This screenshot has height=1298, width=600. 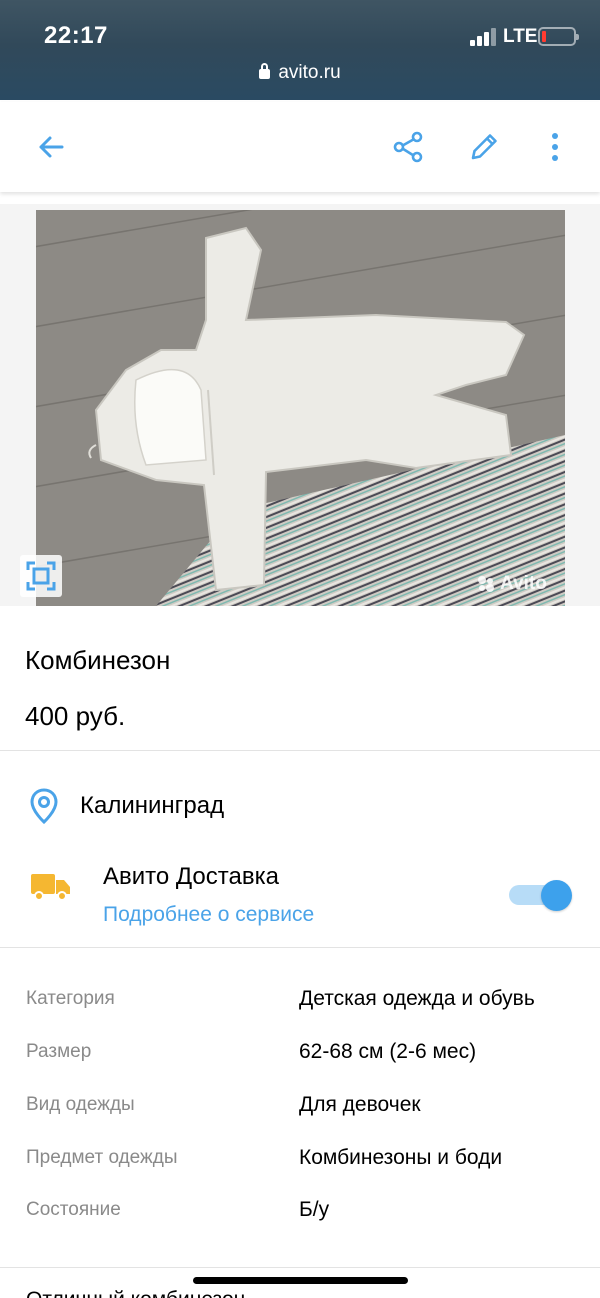 I want to click on photo-watermark: Avito, so click(x=511, y=584).